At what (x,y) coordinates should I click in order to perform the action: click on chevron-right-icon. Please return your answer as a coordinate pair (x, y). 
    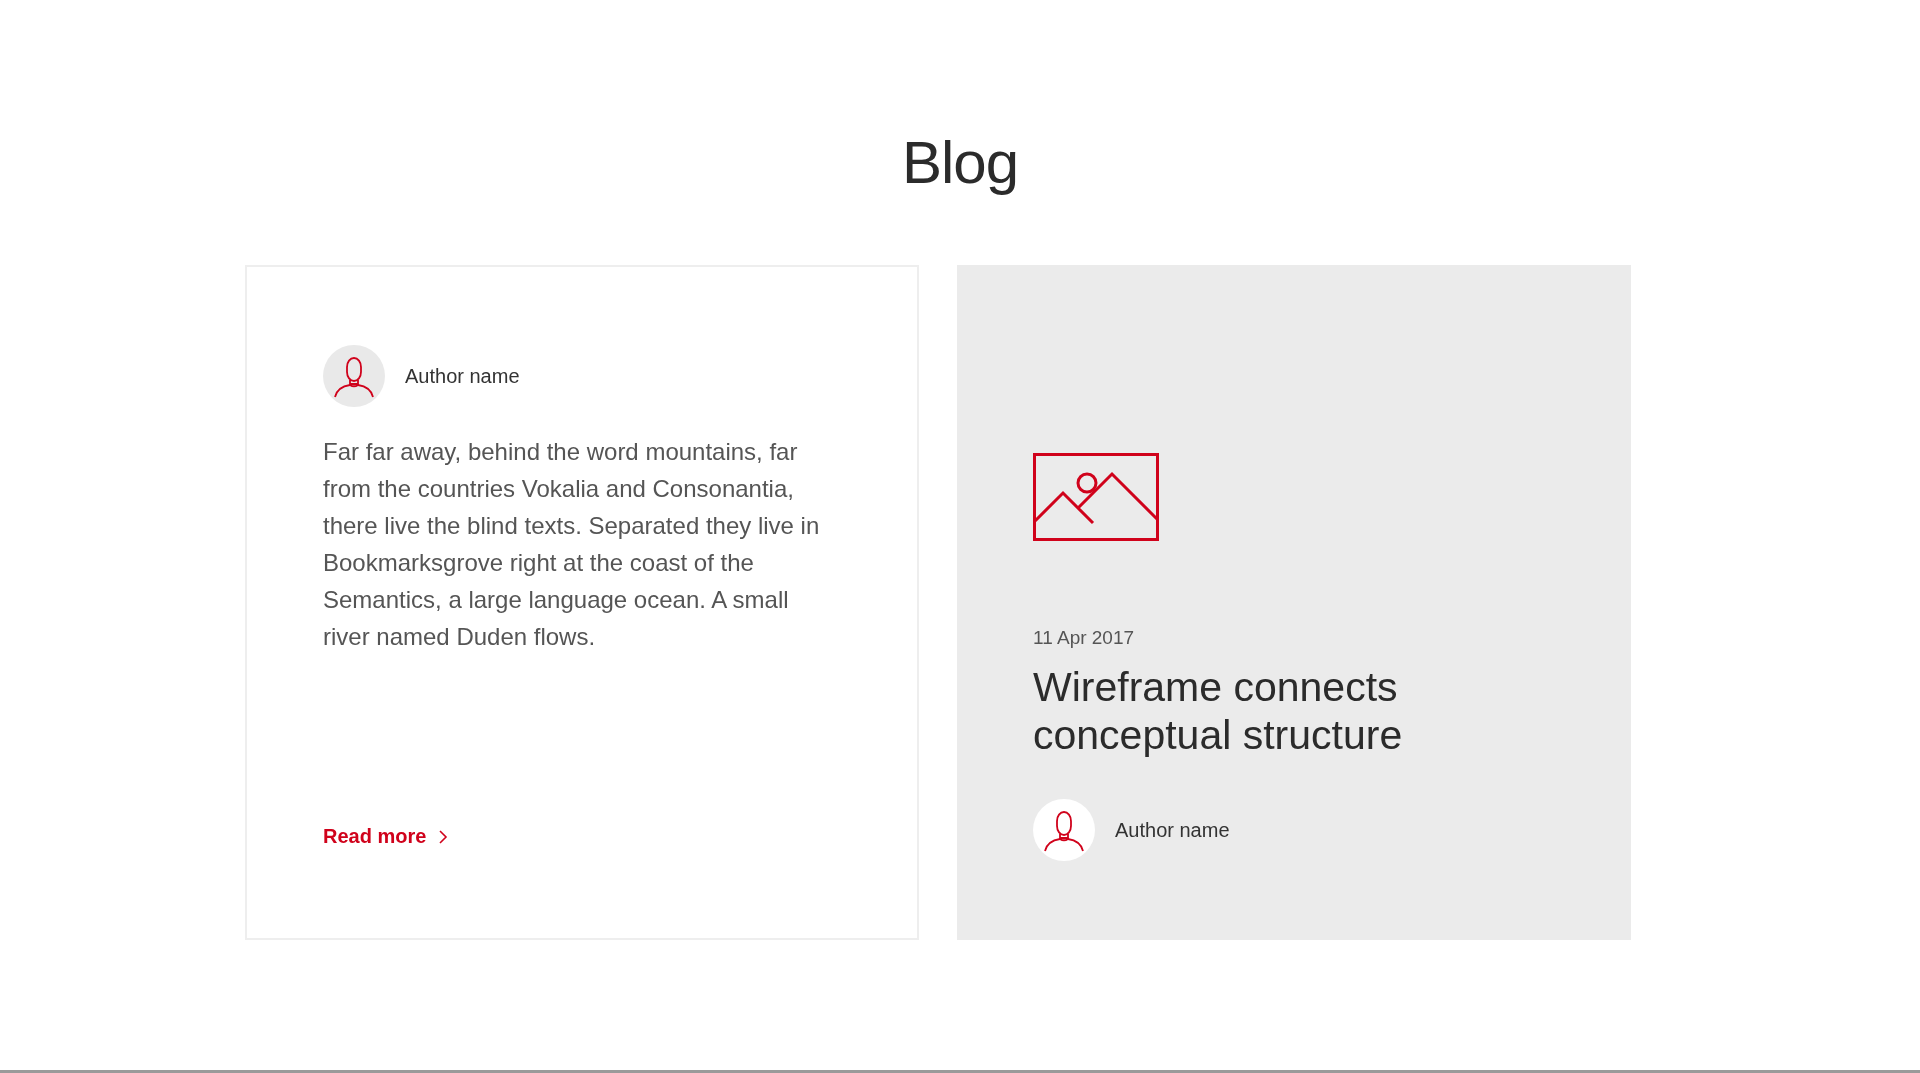
    Looking at the image, I should click on (443, 836).